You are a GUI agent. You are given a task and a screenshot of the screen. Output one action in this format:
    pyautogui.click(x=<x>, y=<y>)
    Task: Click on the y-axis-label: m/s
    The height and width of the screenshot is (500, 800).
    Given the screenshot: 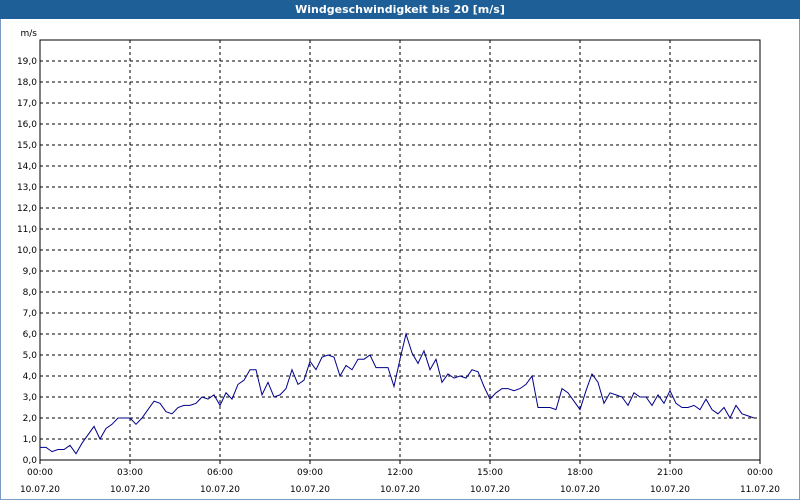 What is the action you would take?
    pyautogui.click(x=29, y=34)
    